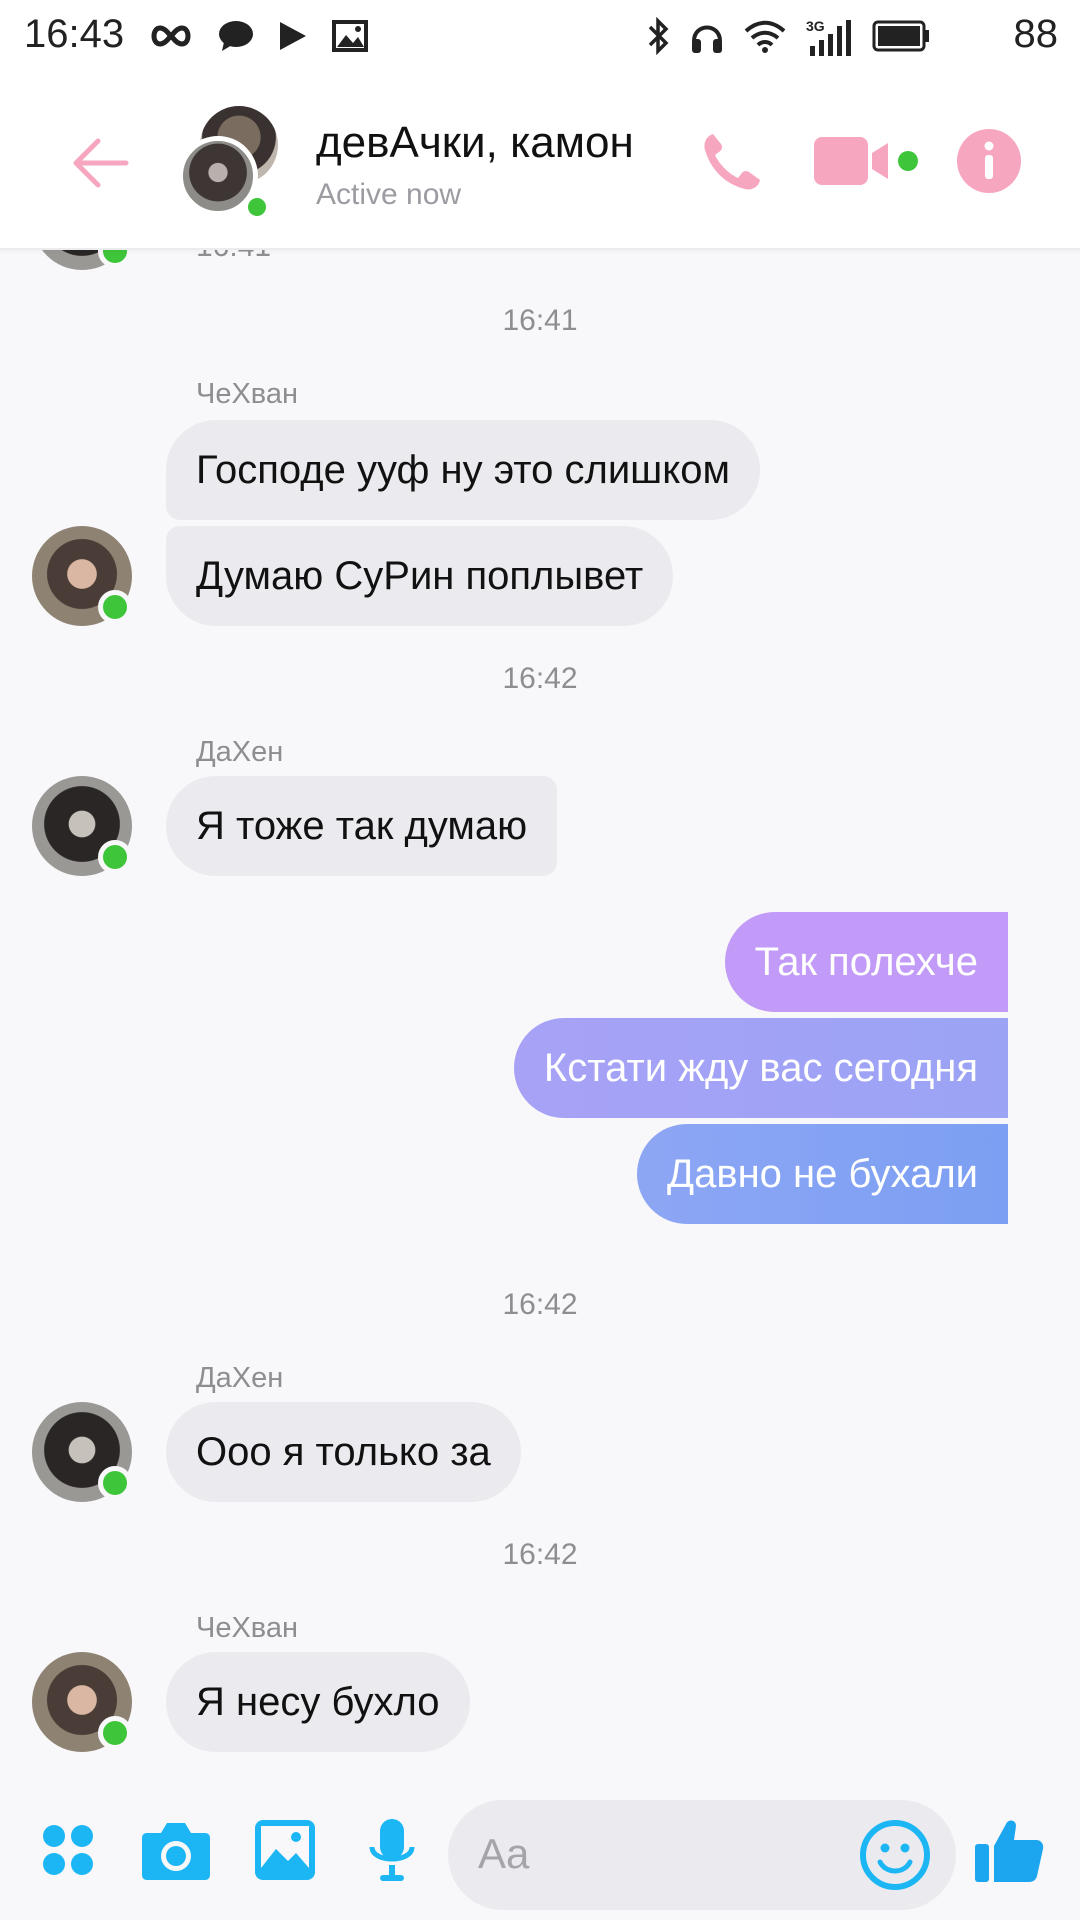 The width and height of the screenshot is (1080, 1920). What do you see at coordinates (389, 194) in the screenshot?
I see `chat-status: Active now` at bounding box center [389, 194].